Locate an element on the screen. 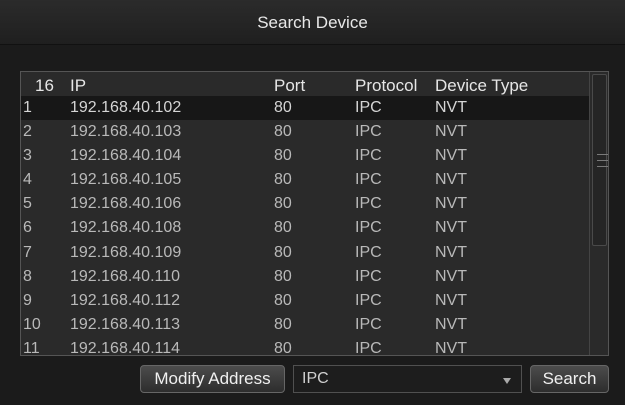 This screenshot has height=405, width=625. dialog-title: Search Device is located at coordinates (312, 22).